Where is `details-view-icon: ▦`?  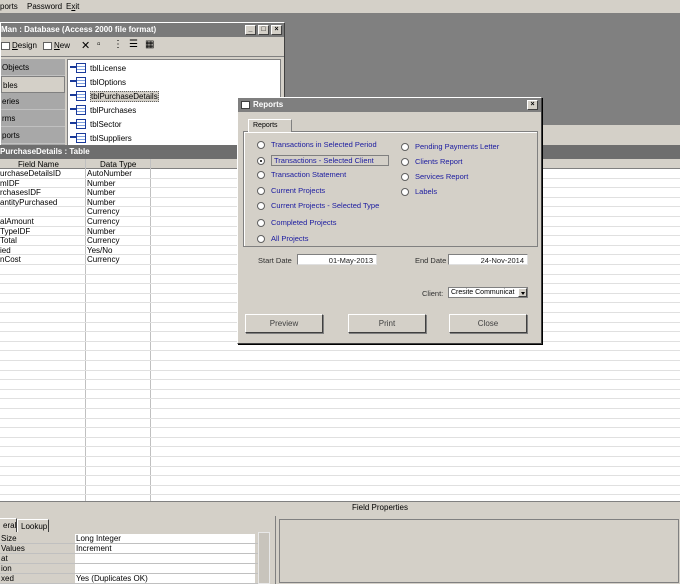
details-view-icon: ▦ is located at coordinates (149, 44).